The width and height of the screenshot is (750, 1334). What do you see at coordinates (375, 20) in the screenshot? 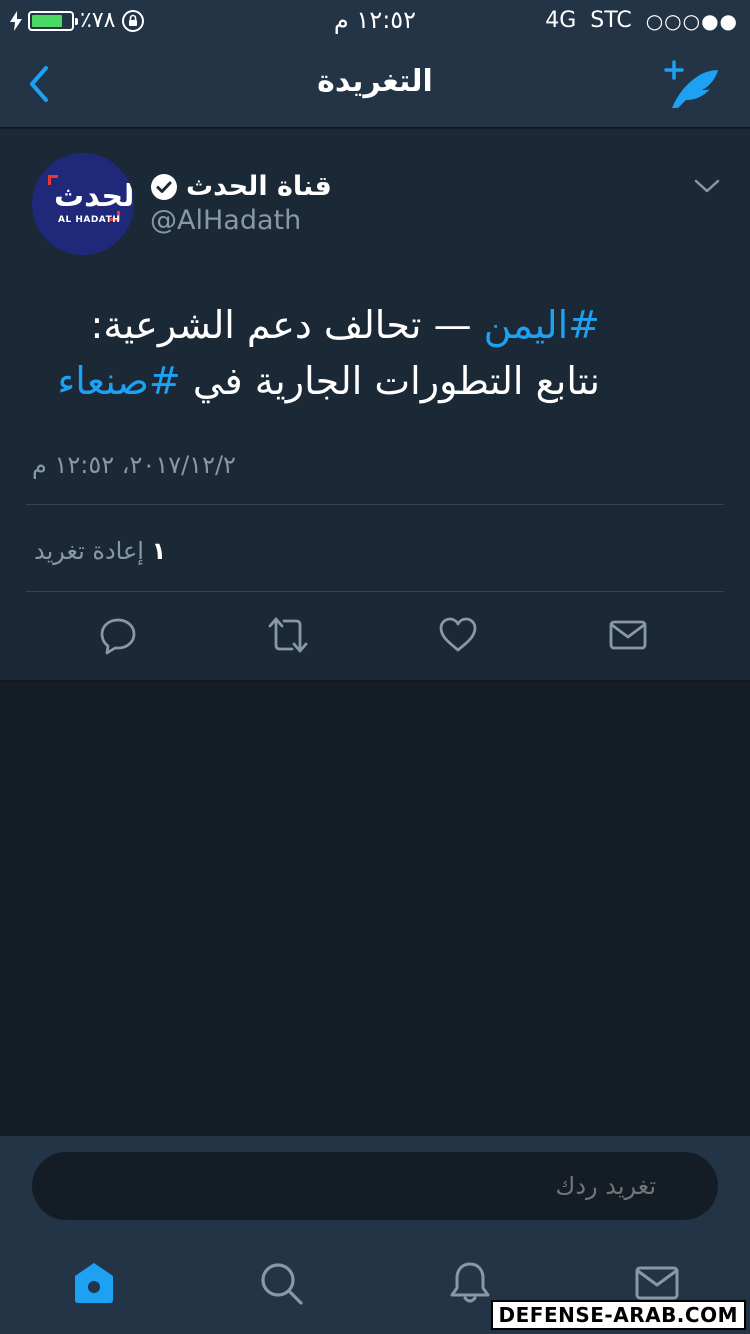
I see `status-bar: ٪٧٨ ١٢:٥٢ م 4G STC ○○○●●` at bounding box center [375, 20].